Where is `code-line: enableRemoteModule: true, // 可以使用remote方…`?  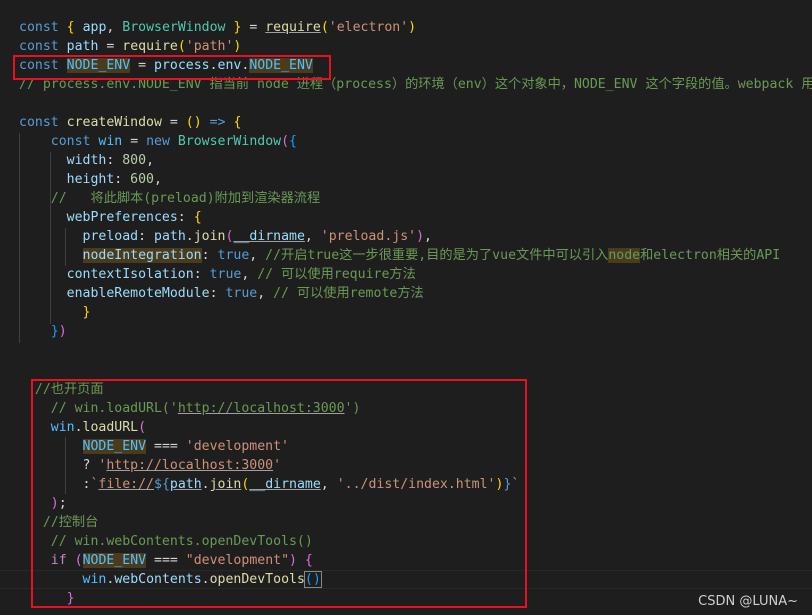
code-line: enableRemoteModule: true, // 可以使用remote方… is located at coordinates (221, 293).